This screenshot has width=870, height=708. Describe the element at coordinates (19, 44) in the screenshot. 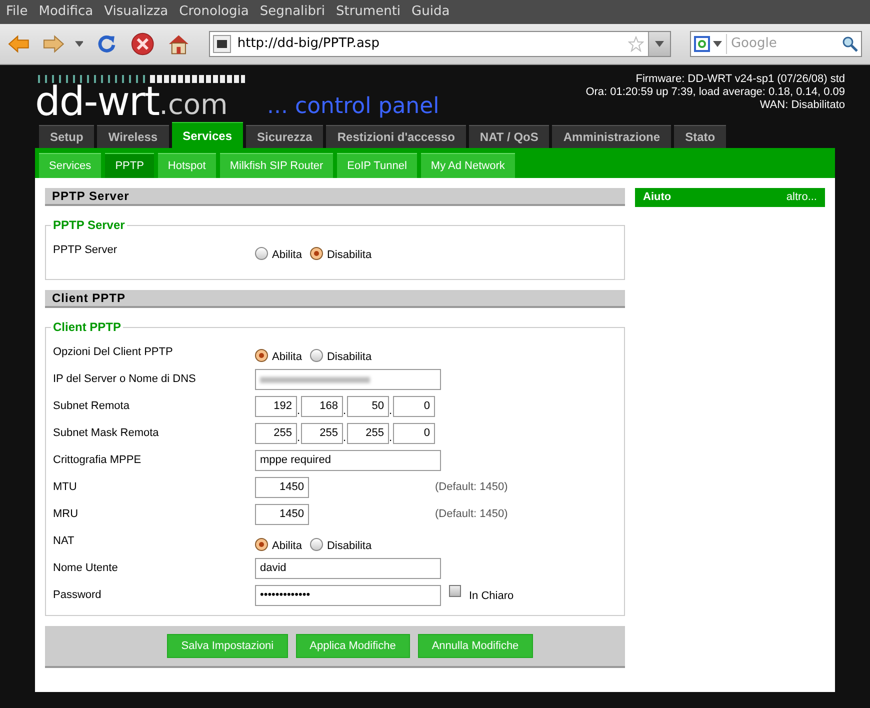

I see `back-icon` at that location.